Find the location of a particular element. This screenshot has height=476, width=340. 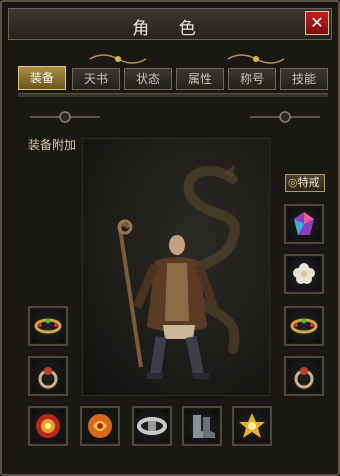

equip-slot-medal is located at coordinates (304, 274).